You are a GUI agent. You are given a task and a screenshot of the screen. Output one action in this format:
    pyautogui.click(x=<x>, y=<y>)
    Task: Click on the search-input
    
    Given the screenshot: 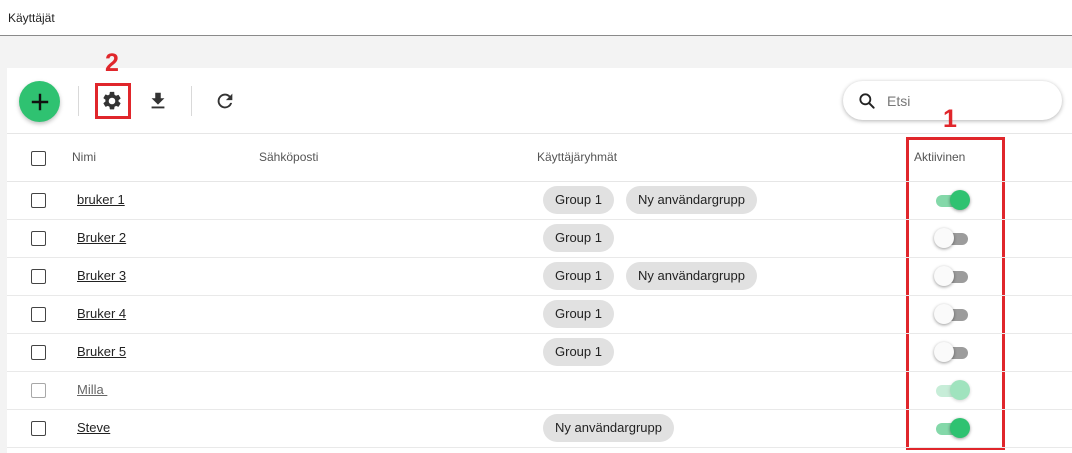 What is the action you would take?
    pyautogui.click(x=967, y=101)
    